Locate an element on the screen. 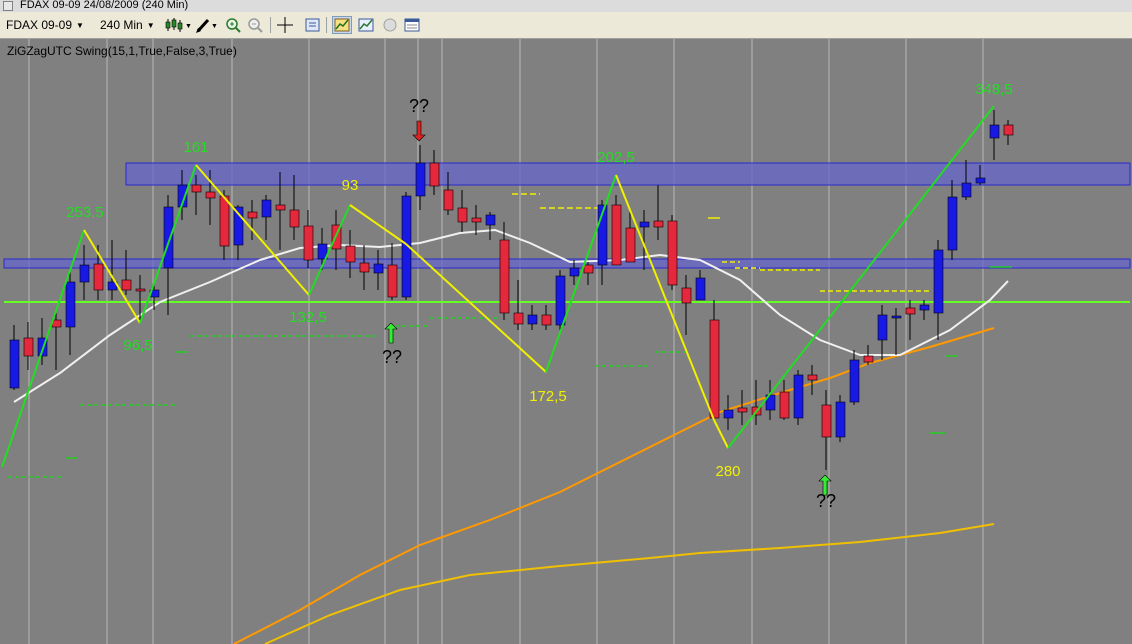 The height and width of the screenshot is (644, 1132). swing-label: 93 is located at coordinates (350, 185).